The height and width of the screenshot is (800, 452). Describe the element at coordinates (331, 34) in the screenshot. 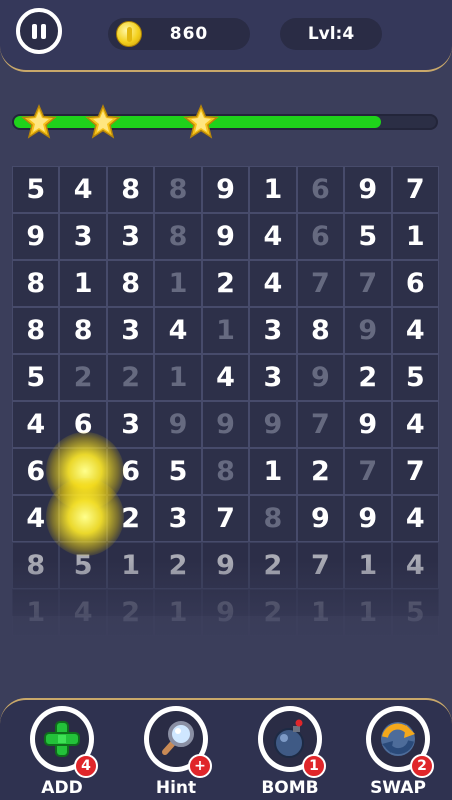

I see `level-indicator: Lvl:4` at that location.